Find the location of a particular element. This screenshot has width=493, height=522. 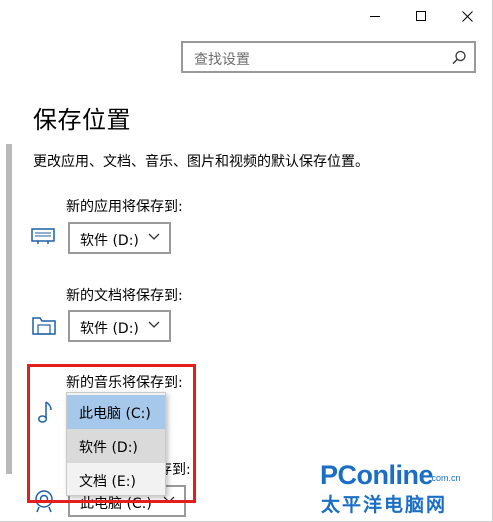

watermark-brand-suffix: online is located at coordinates (395, 475).